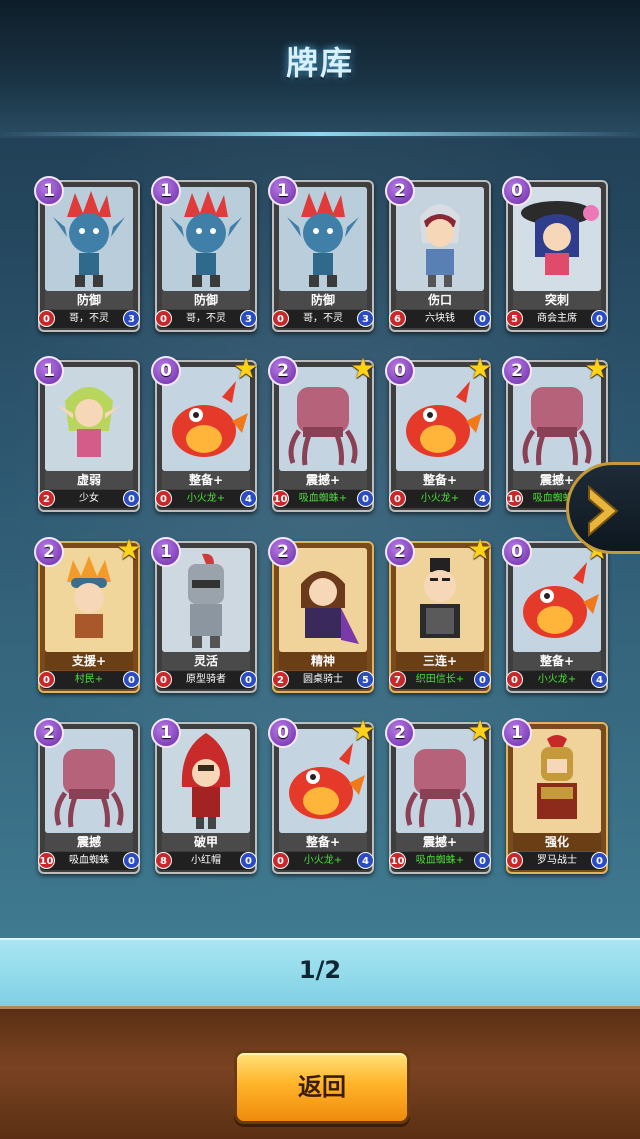 This screenshot has height=1139, width=640. Describe the element at coordinates (557, 842) in the screenshot. I see `card-name: 强化` at that location.